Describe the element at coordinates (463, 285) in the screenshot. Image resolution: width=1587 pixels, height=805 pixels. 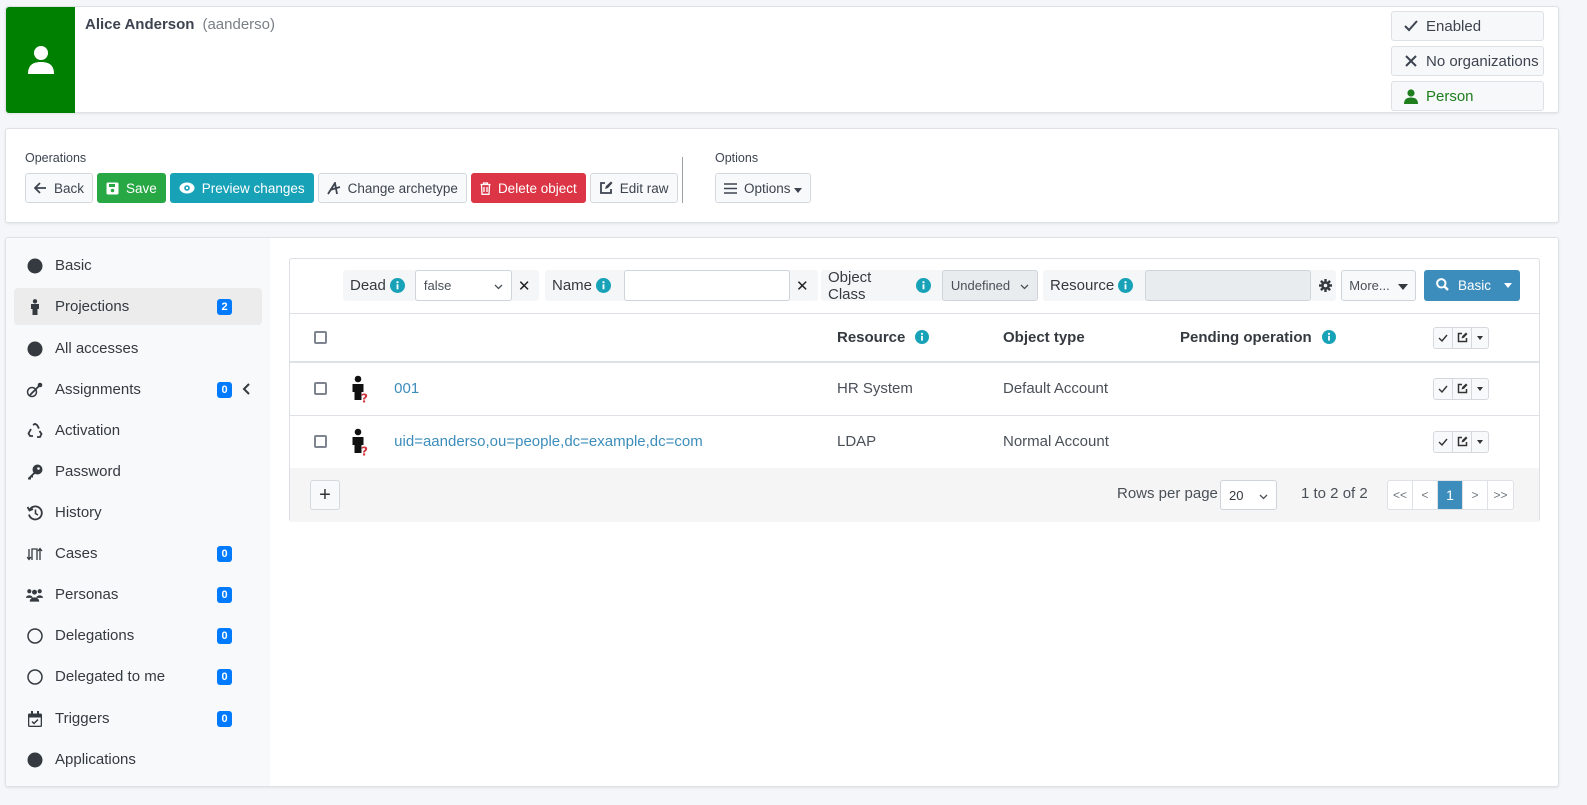
I see `dead-select: false` at that location.